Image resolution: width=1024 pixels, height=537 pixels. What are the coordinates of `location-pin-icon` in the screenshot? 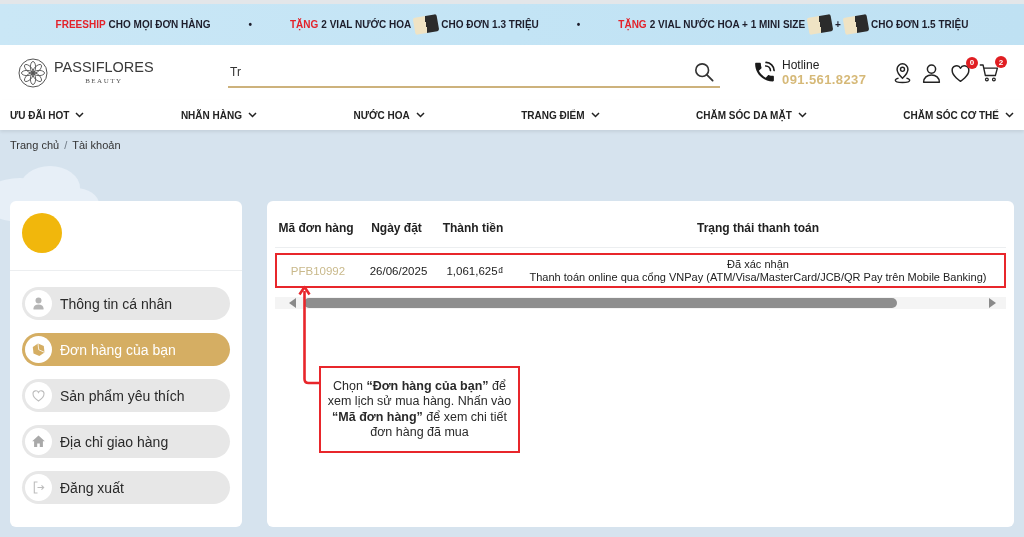 It's located at (902, 72).